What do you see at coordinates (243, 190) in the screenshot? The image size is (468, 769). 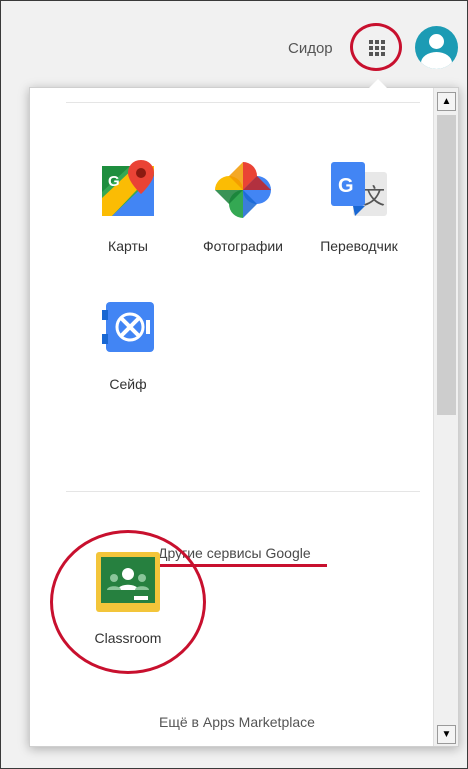 I see `google-photos-icon` at bounding box center [243, 190].